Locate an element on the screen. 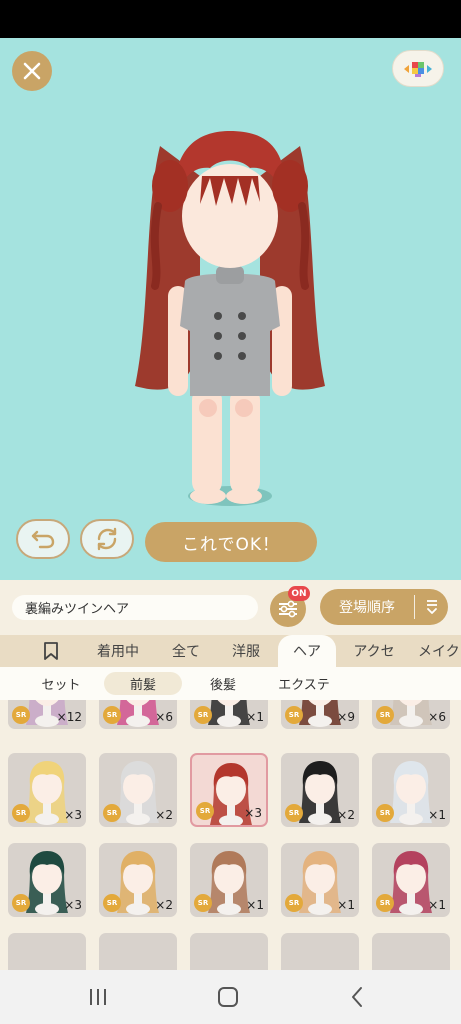 The image size is (461, 1024). color-palette-icon is located at coordinates (418, 69).